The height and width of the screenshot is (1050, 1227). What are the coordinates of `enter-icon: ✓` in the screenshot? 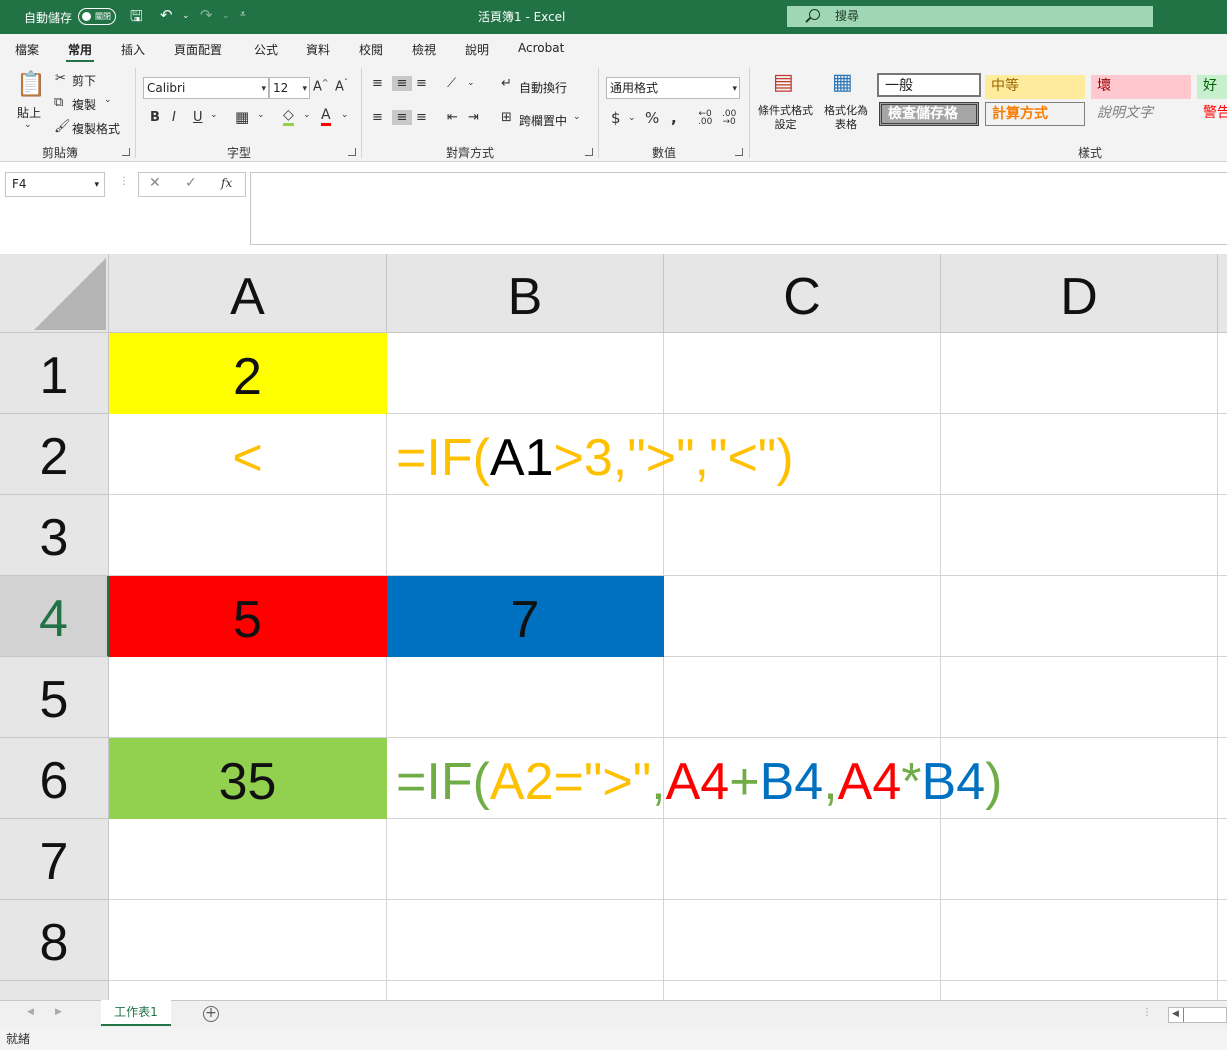 It's located at (191, 183).